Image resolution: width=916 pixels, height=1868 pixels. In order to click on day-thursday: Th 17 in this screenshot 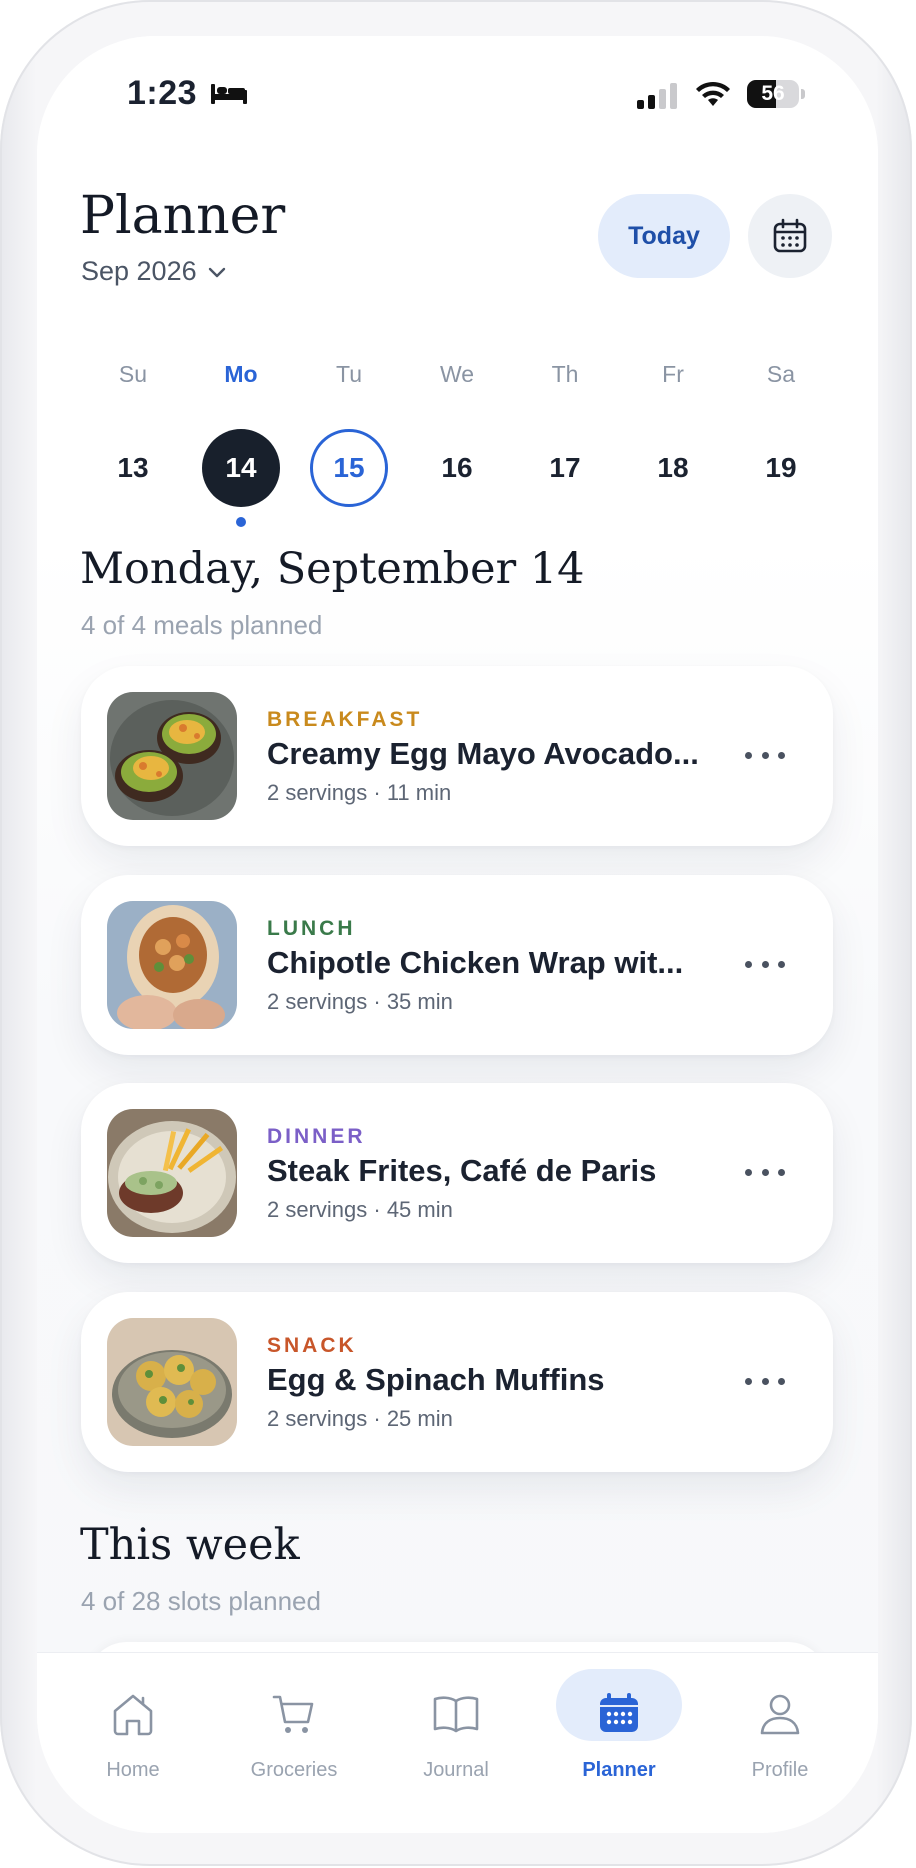, I will do `click(565, 430)`.